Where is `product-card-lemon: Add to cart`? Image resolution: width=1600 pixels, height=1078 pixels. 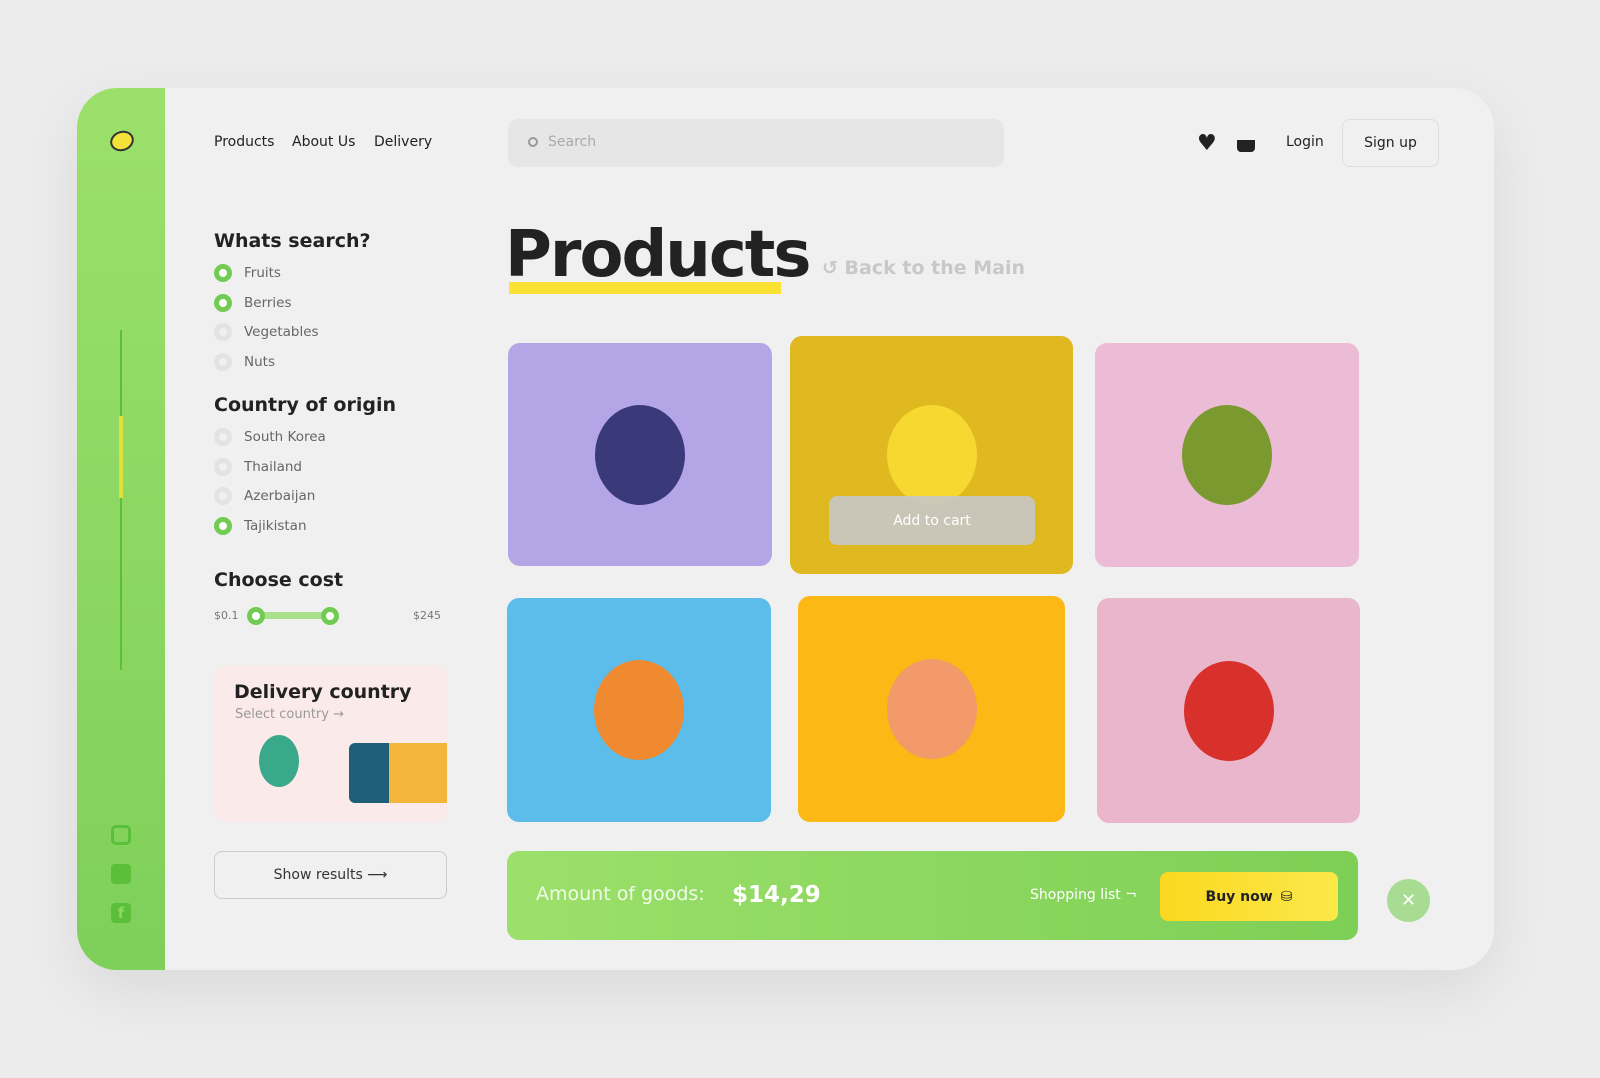 product-card-lemon: Add to cart is located at coordinates (931, 455).